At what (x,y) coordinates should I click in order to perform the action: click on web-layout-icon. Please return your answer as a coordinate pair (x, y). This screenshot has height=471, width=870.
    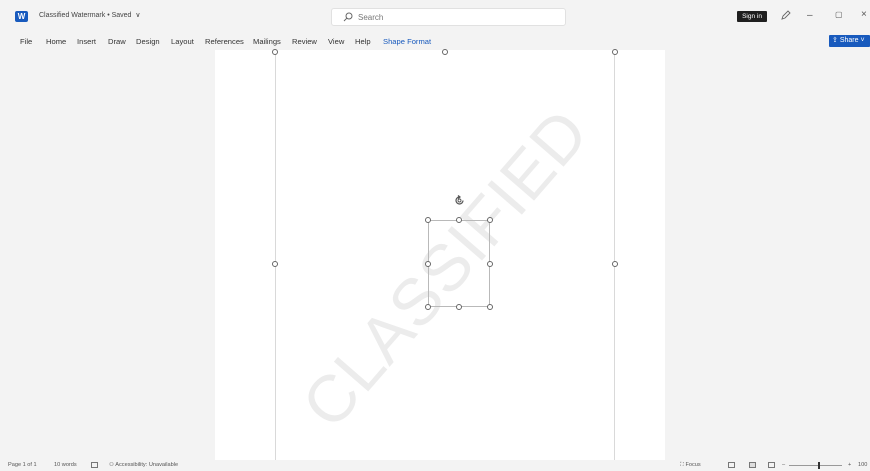
    Looking at the image, I should click on (771, 465).